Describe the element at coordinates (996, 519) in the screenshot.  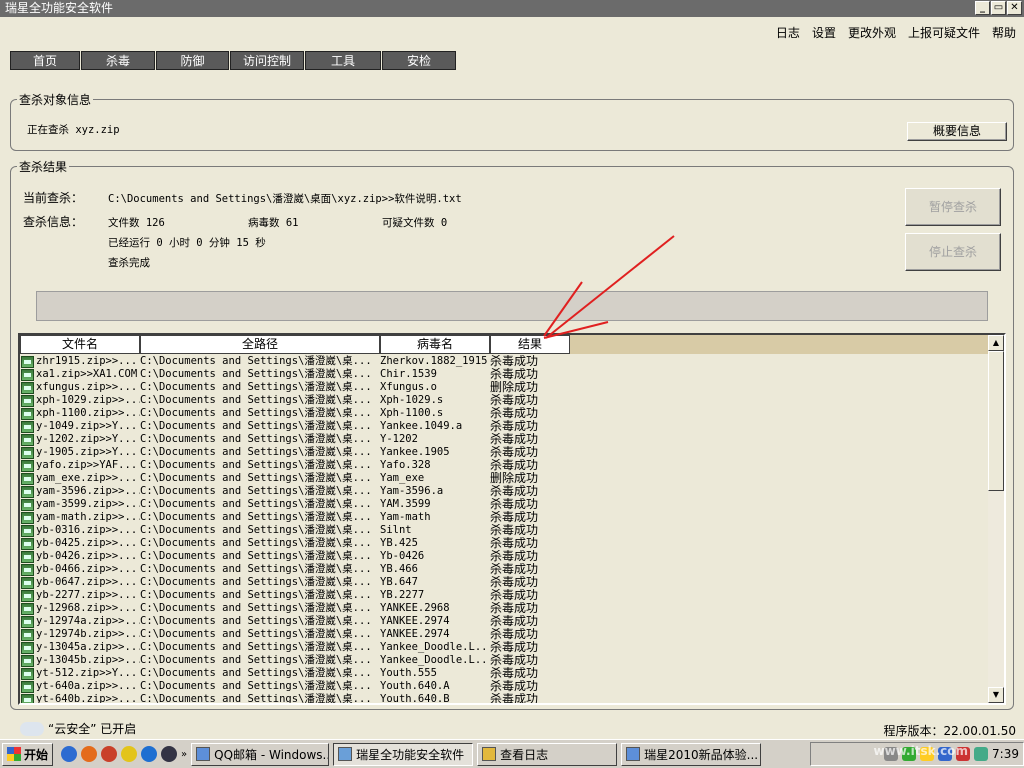
I see `vertical-scrollbar: ▲ ▼` at that location.